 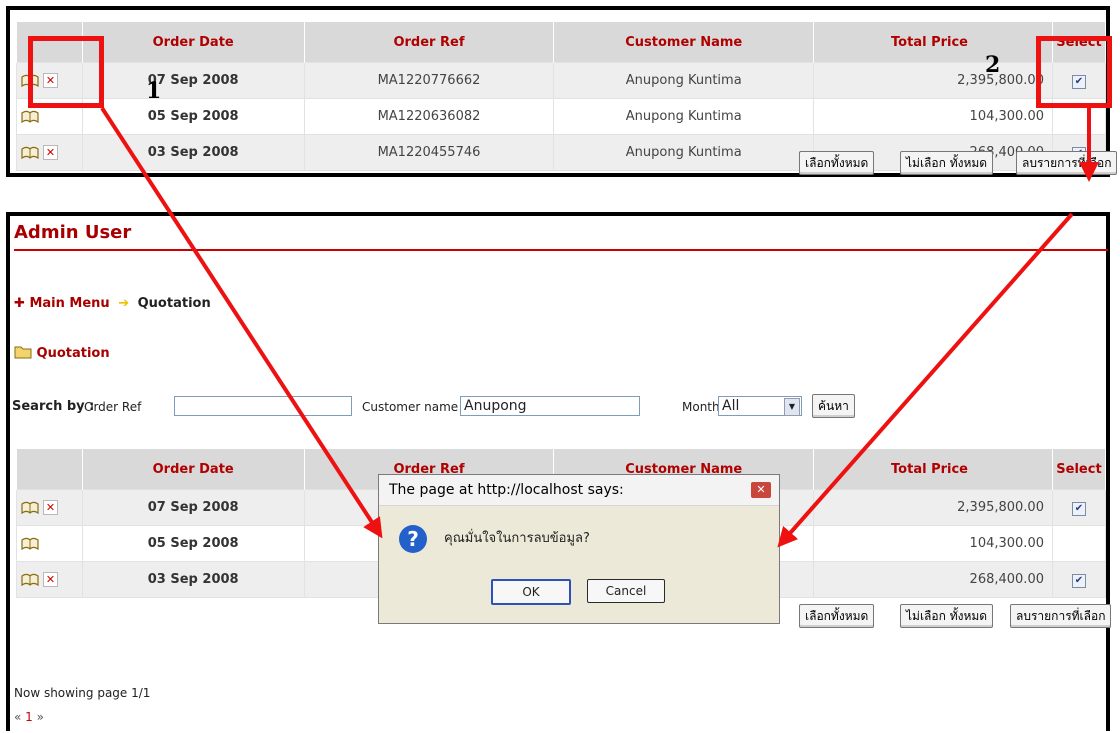 I want to click on section-title: Quotation, so click(x=73, y=353).